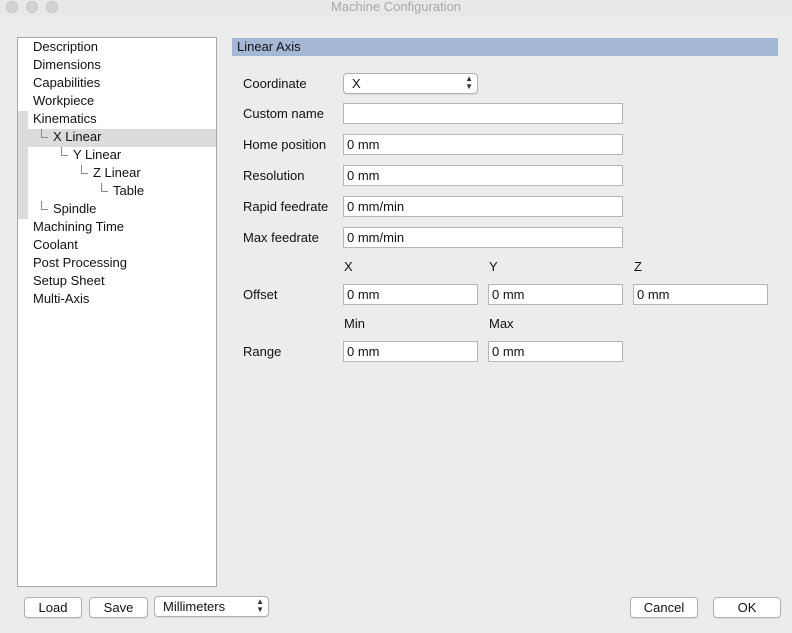 This screenshot has height=633, width=792. Describe the element at coordinates (269, 46) in the screenshot. I see `section-title: Linear Axis` at that location.